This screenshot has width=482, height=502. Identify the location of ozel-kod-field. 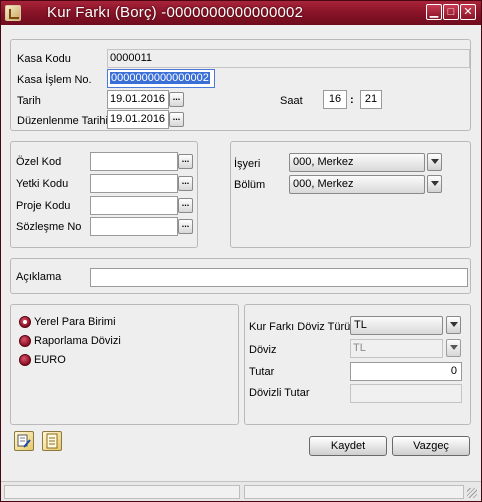
(134, 161).